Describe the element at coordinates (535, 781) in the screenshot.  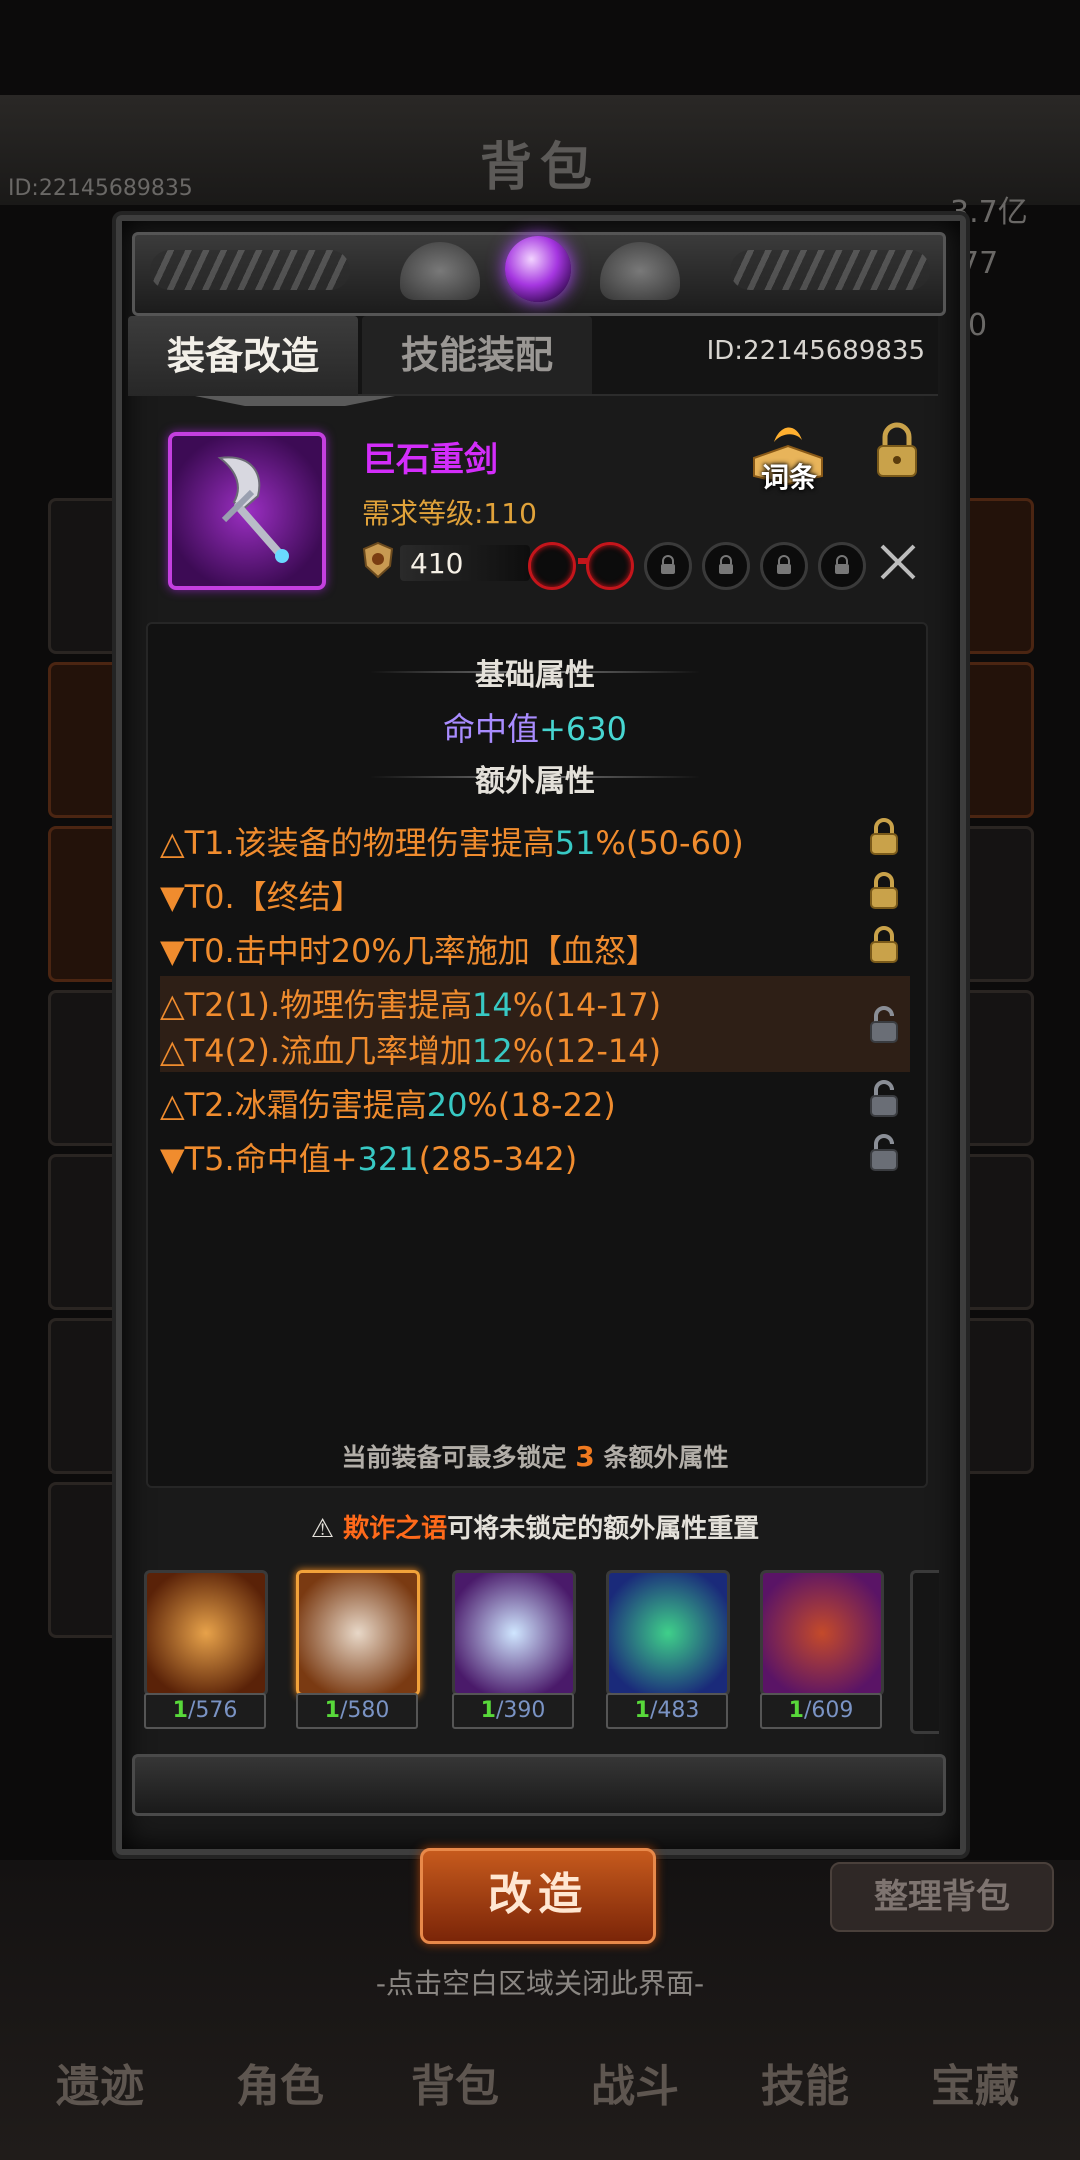
I see `extra-attributes-header: 额外属性` at that location.